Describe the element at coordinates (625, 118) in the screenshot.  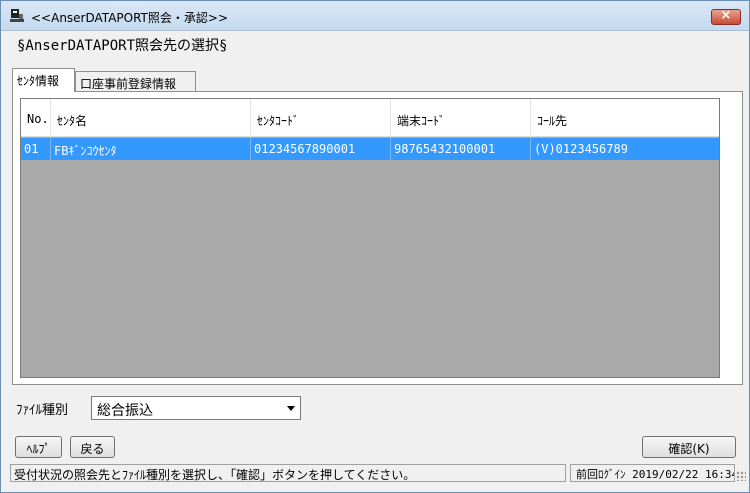
I see `column-header-call-to: ｺｰﾙ先` at that location.